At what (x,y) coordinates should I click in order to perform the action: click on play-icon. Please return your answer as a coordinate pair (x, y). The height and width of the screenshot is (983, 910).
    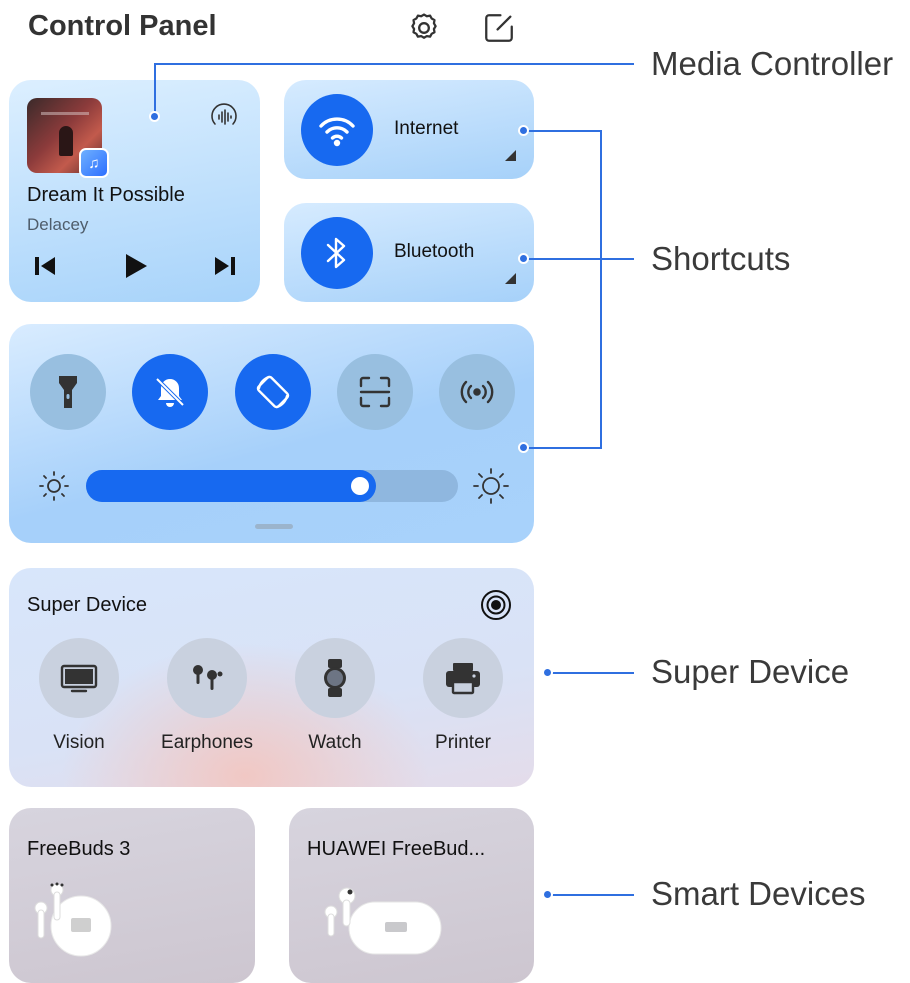
    Looking at the image, I should click on (136, 266).